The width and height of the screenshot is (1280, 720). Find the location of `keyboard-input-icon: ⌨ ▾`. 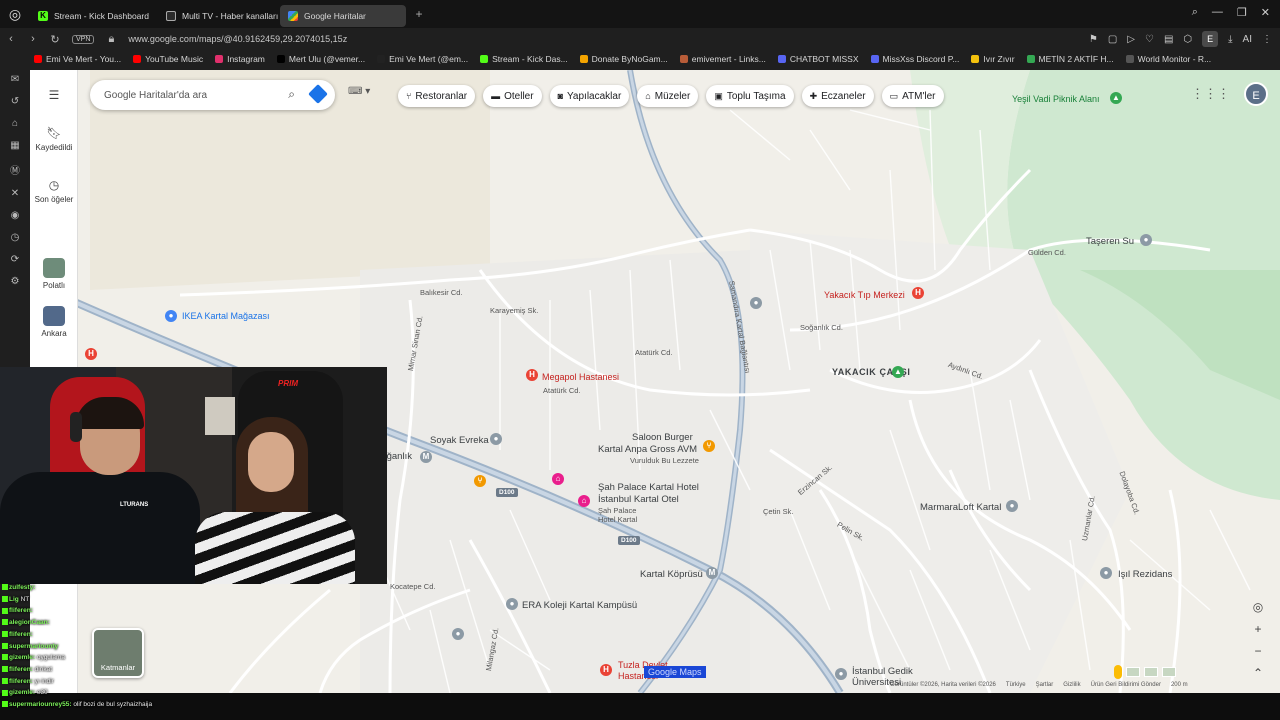

keyboard-input-icon: ⌨ ▾ is located at coordinates (365, 96).